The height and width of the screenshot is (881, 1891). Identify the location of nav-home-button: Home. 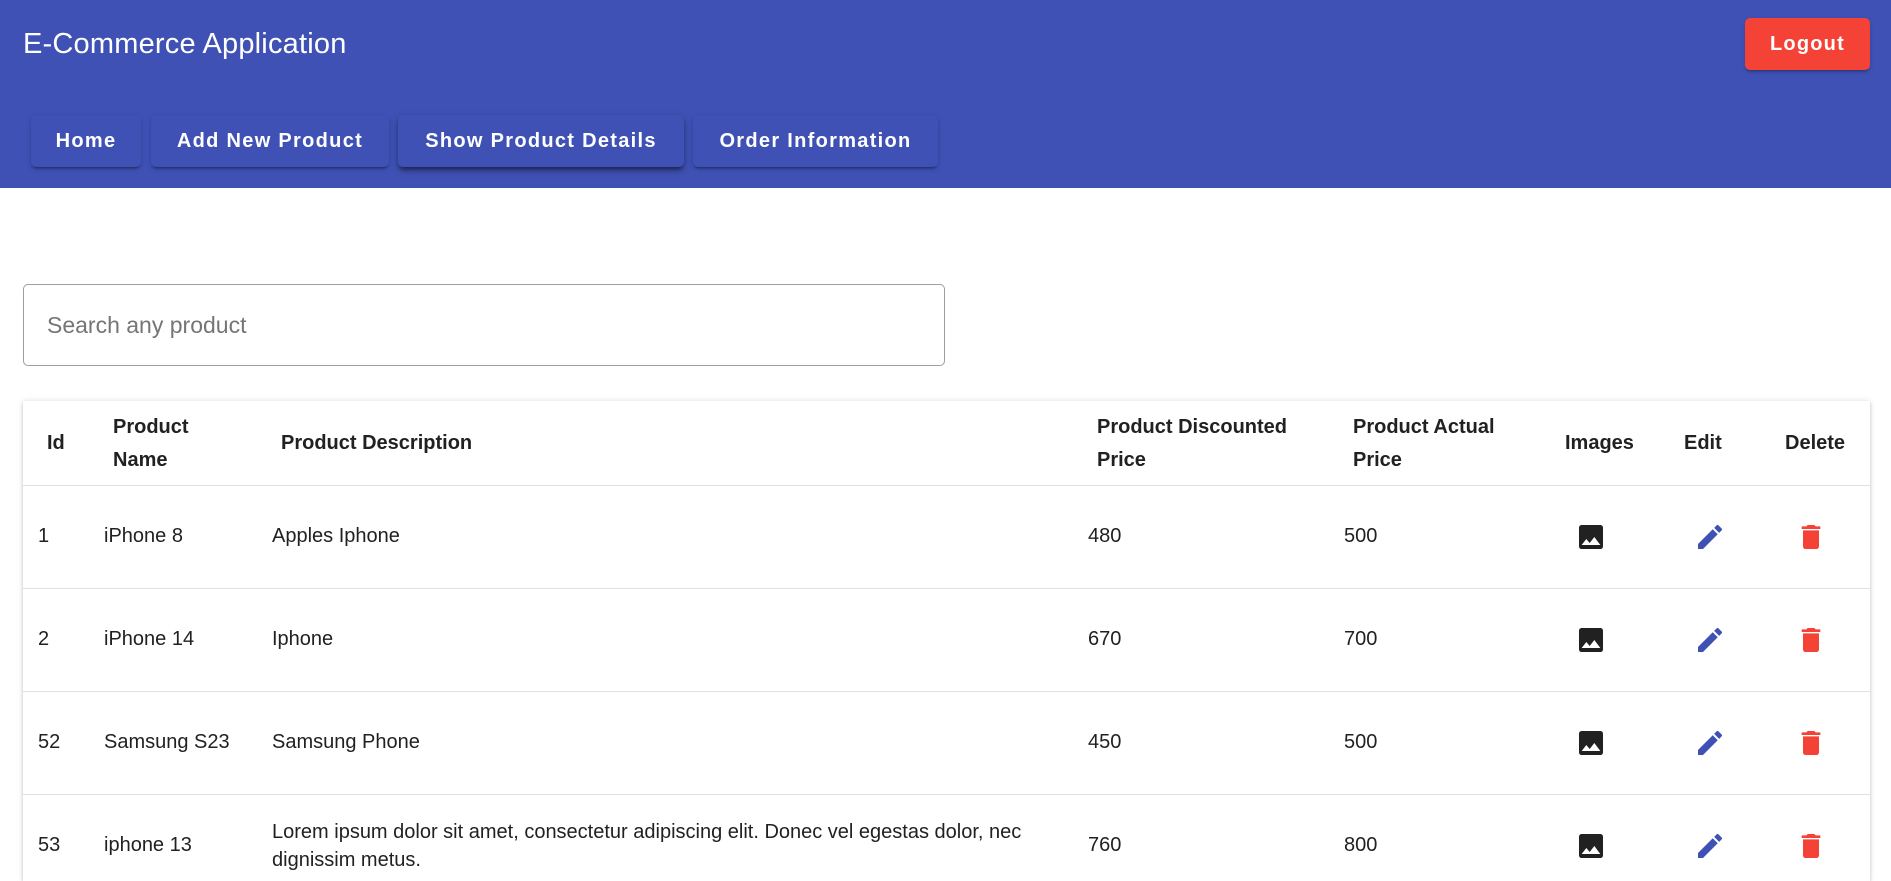
(86, 141).